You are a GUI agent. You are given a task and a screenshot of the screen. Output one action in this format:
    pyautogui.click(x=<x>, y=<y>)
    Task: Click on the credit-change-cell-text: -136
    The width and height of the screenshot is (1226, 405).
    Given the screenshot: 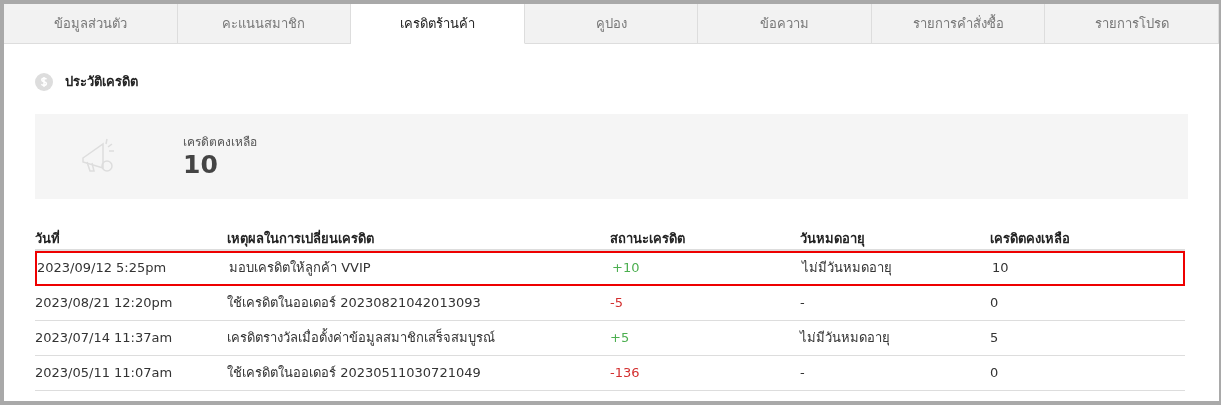 What is the action you would take?
    pyautogui.click(x=625, y=372)
    